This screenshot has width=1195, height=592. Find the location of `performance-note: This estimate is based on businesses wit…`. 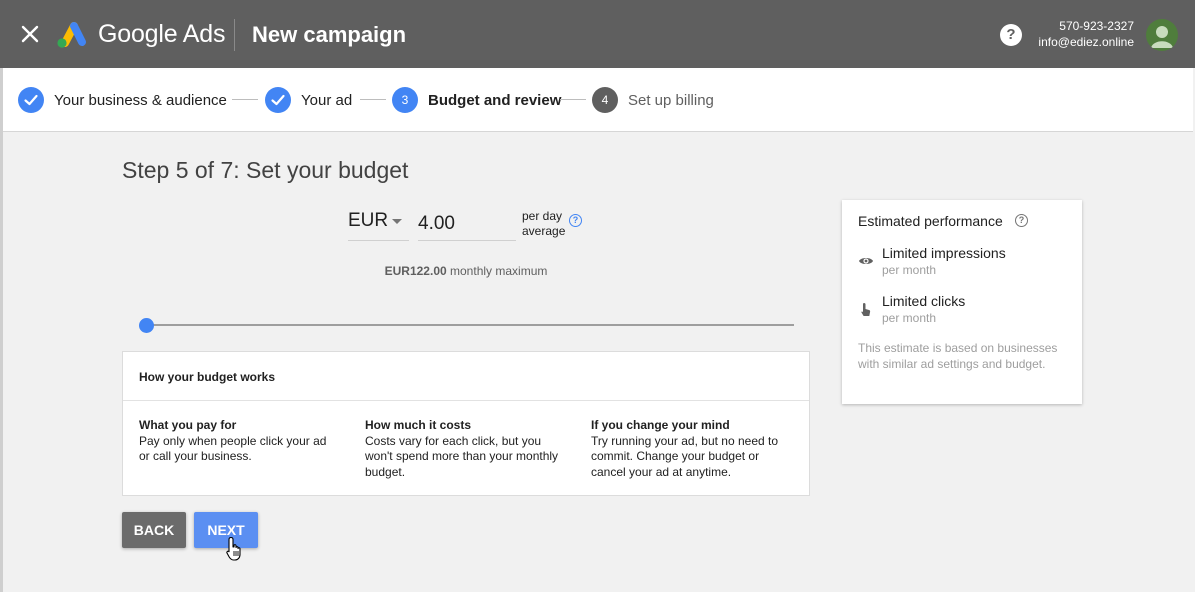

performance-note: This estimate is based on businesses wit… is located at coordinates (958, 356).